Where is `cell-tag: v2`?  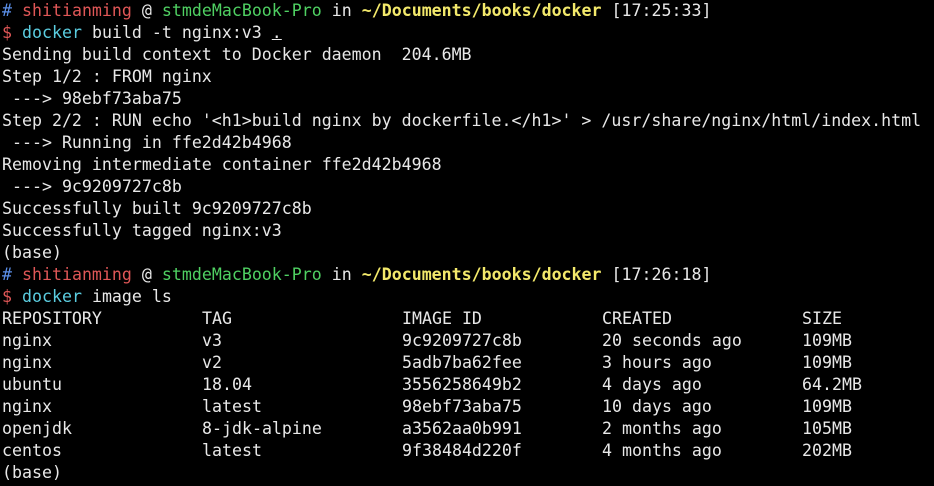 cell-tag: v2 is located at coordinates (212, 362).